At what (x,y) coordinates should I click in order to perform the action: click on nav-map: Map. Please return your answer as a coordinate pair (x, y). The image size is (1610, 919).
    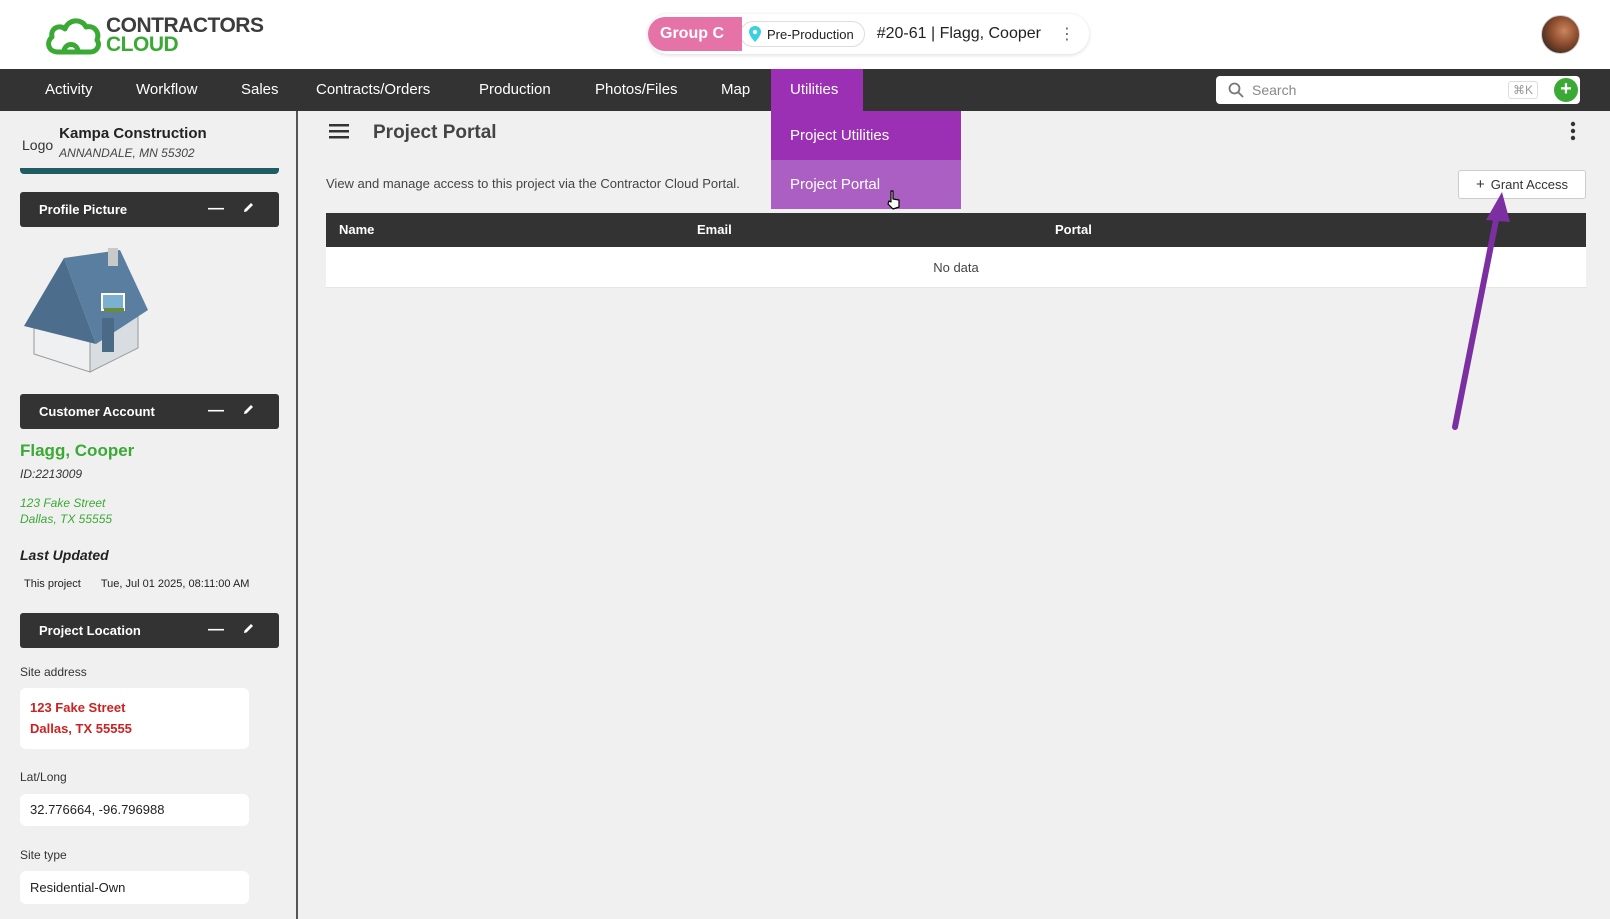
    Looking at the image, I should click on (735, 90).